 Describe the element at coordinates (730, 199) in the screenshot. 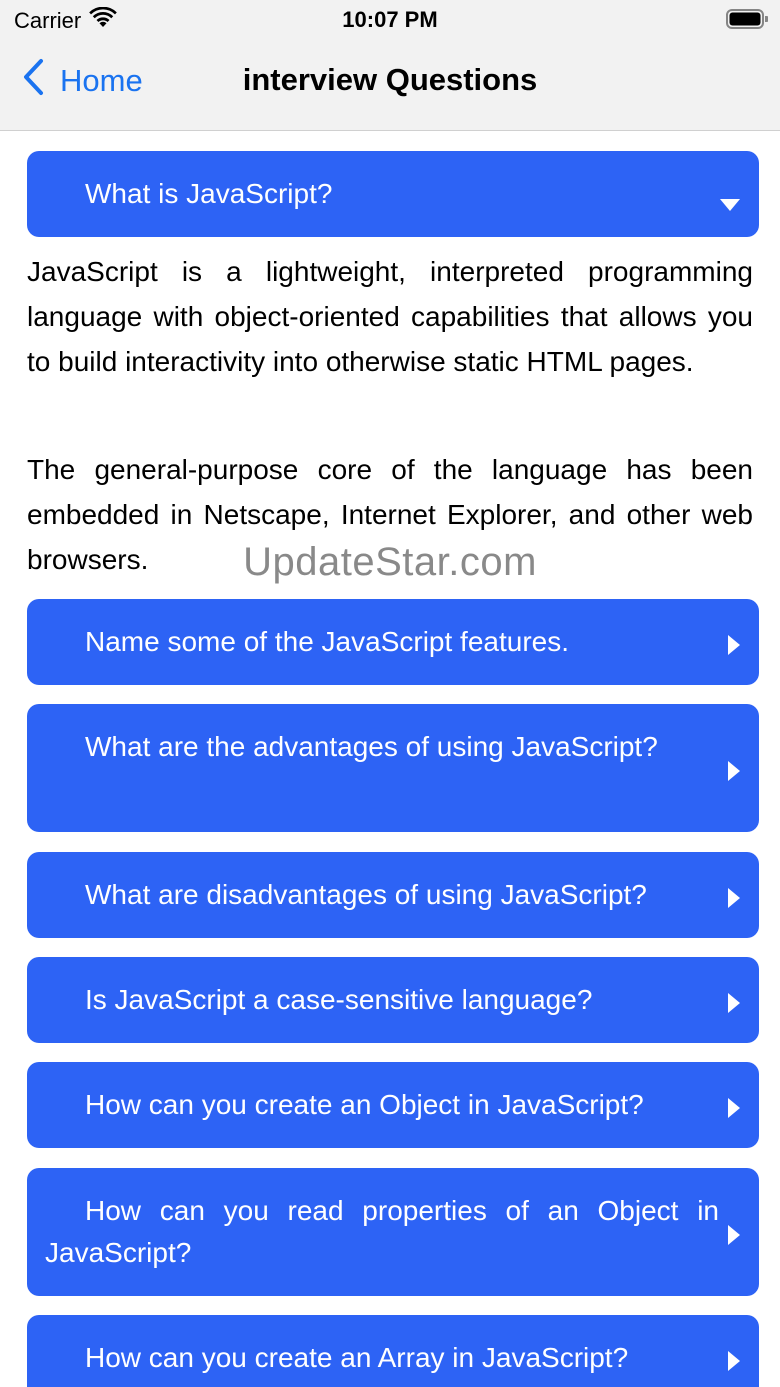

I see `caret-down-icon` at that location.